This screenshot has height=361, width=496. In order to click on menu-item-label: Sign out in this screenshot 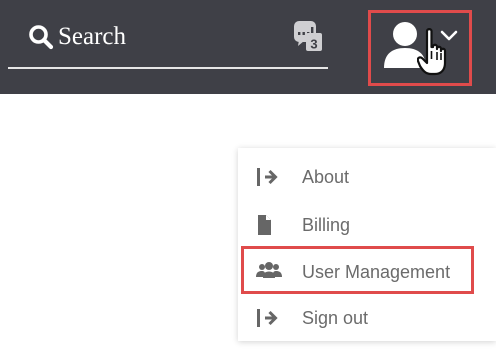, I will do `click(335, 318)`.